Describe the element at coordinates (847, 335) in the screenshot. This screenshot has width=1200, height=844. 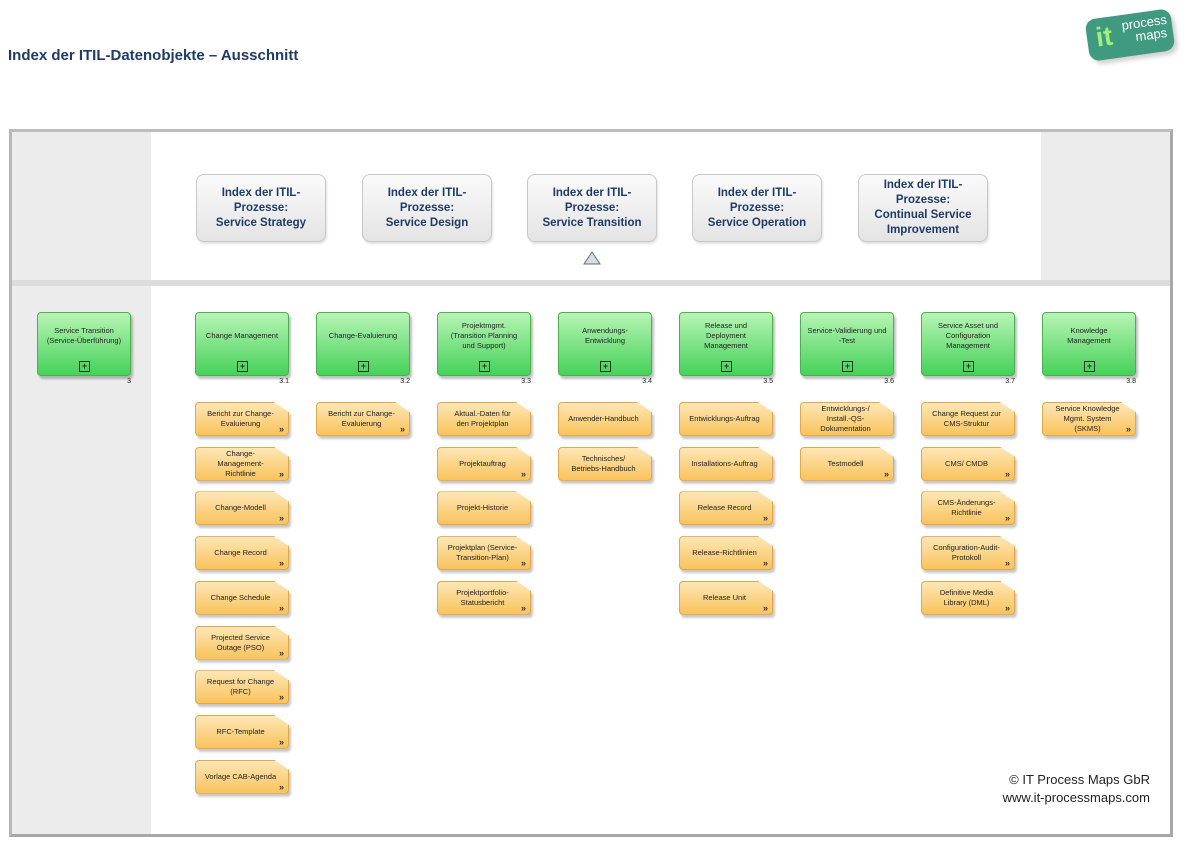
I see `process-label: Service-Validierung und -Test` at that location.